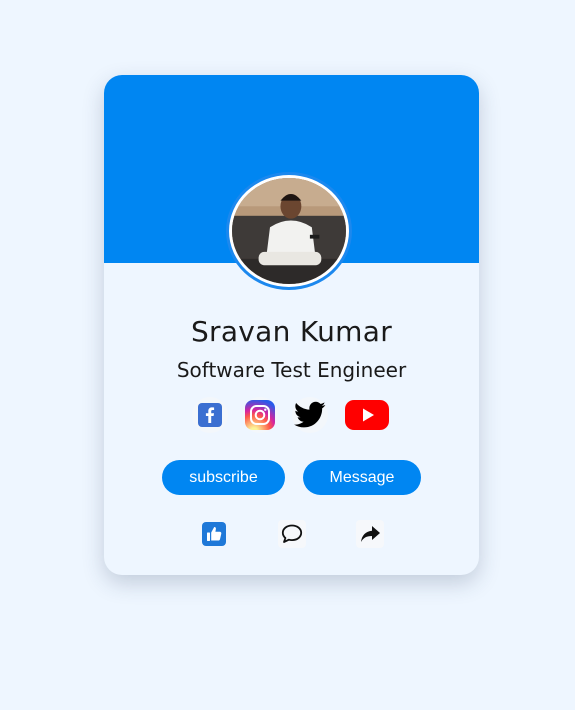 This screenshot has width=575, height=710. Describe the element at coordinates (370, 534) in the screenshot. I see `share-icon` at that location.